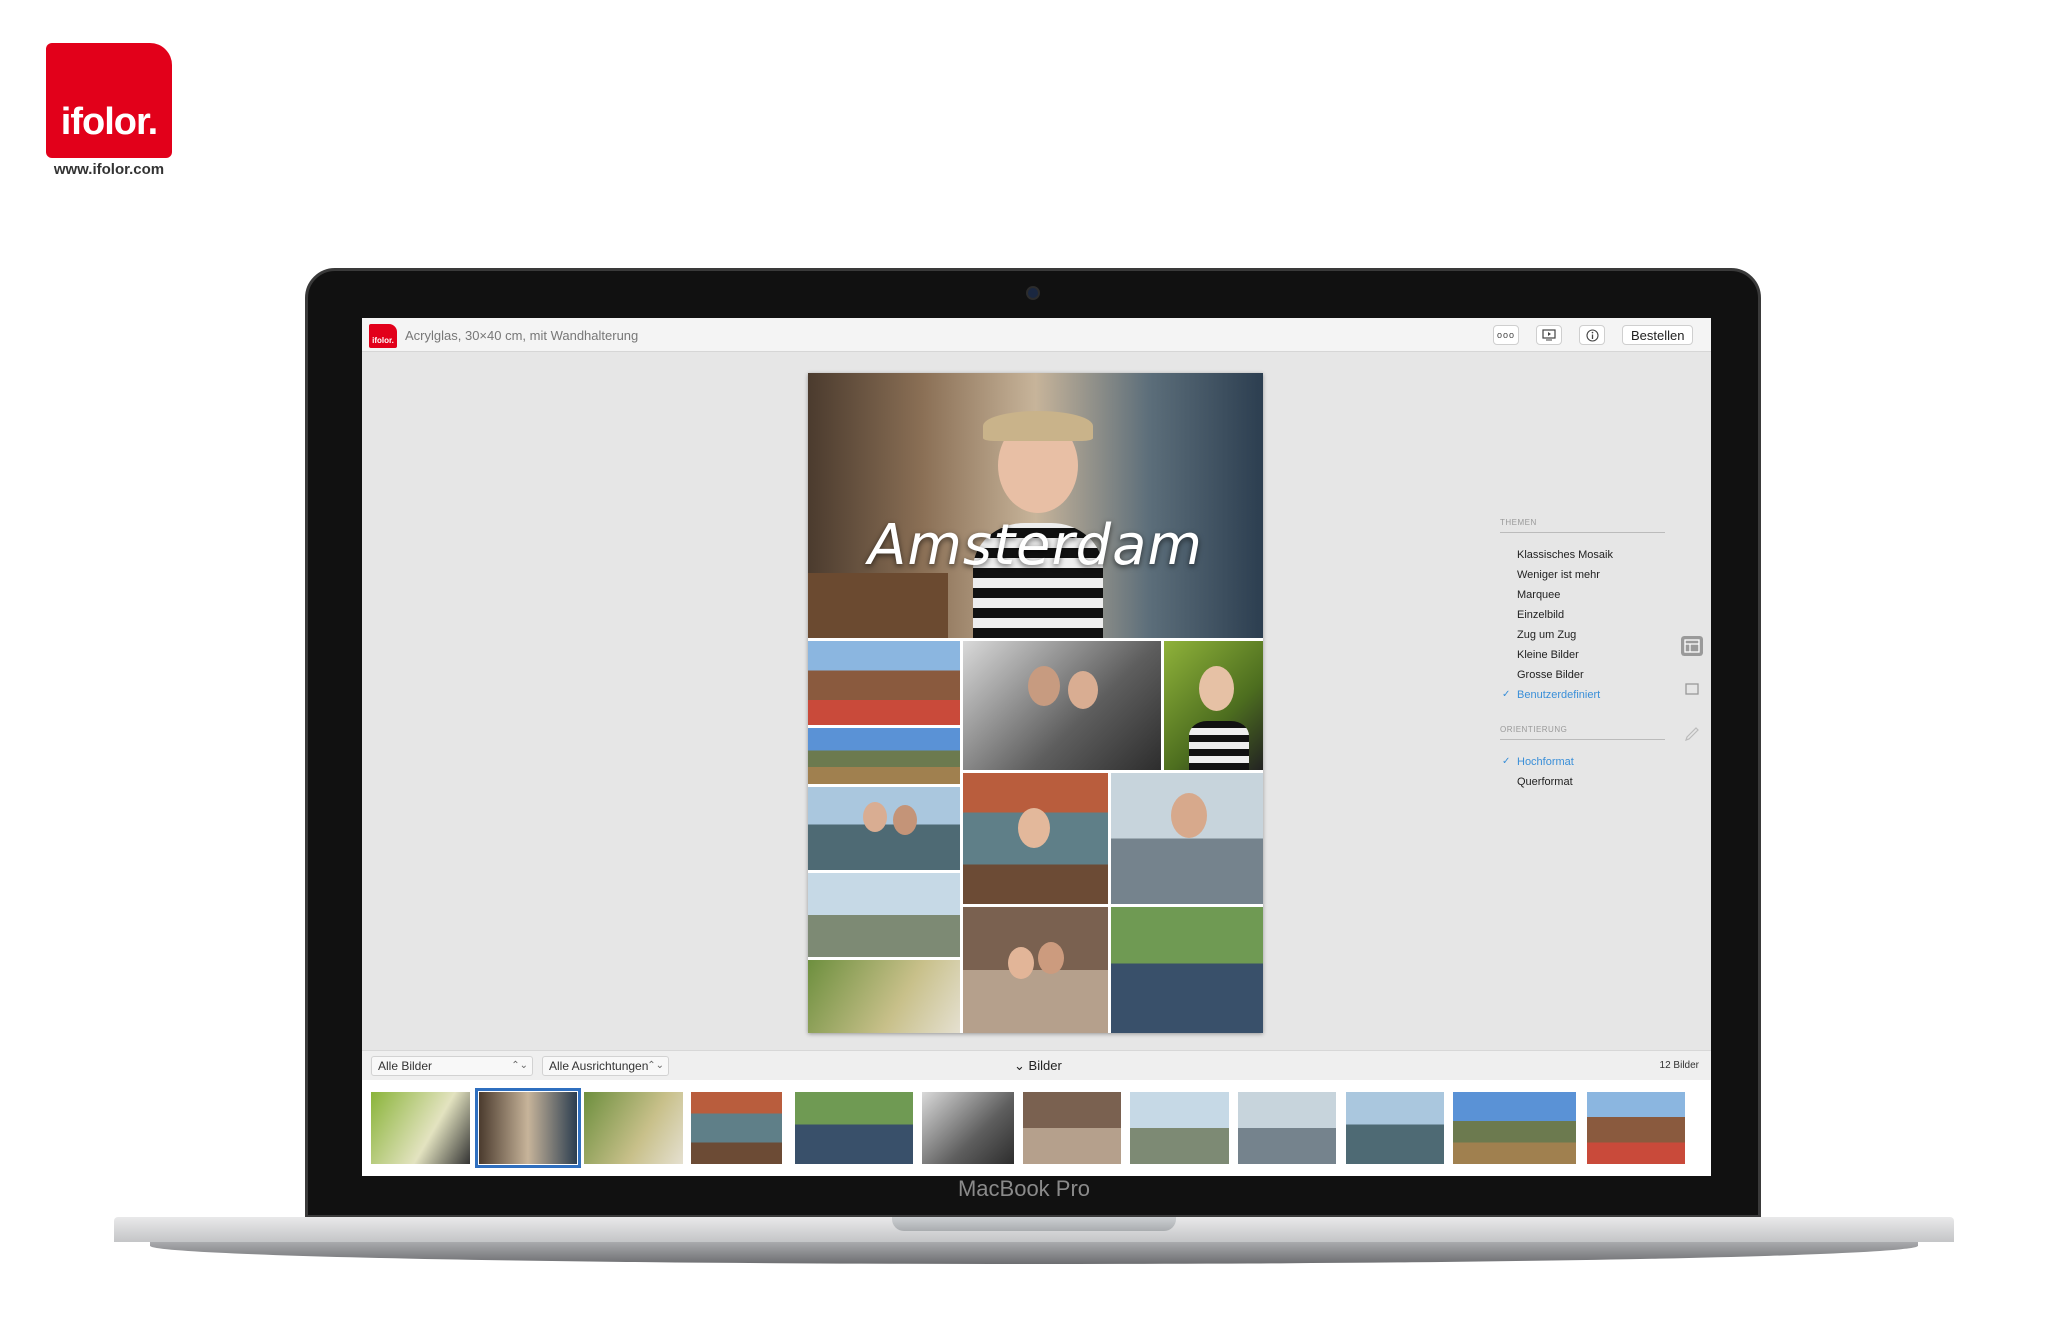 This screenshot has height=1326, width=2048. Describe the element at coordinates (109, 122) in the screenshot. I see `logo-text: ifolor.` at that location.